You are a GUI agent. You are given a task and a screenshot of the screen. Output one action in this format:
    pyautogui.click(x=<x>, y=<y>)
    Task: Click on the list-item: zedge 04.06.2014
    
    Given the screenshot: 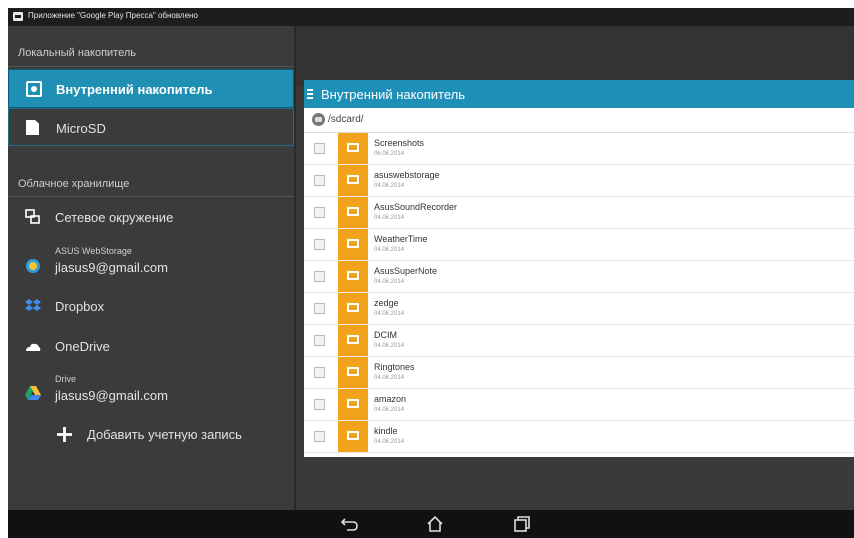 What is the action you would take?
    pyautogui.click(x=579, y=309)
    